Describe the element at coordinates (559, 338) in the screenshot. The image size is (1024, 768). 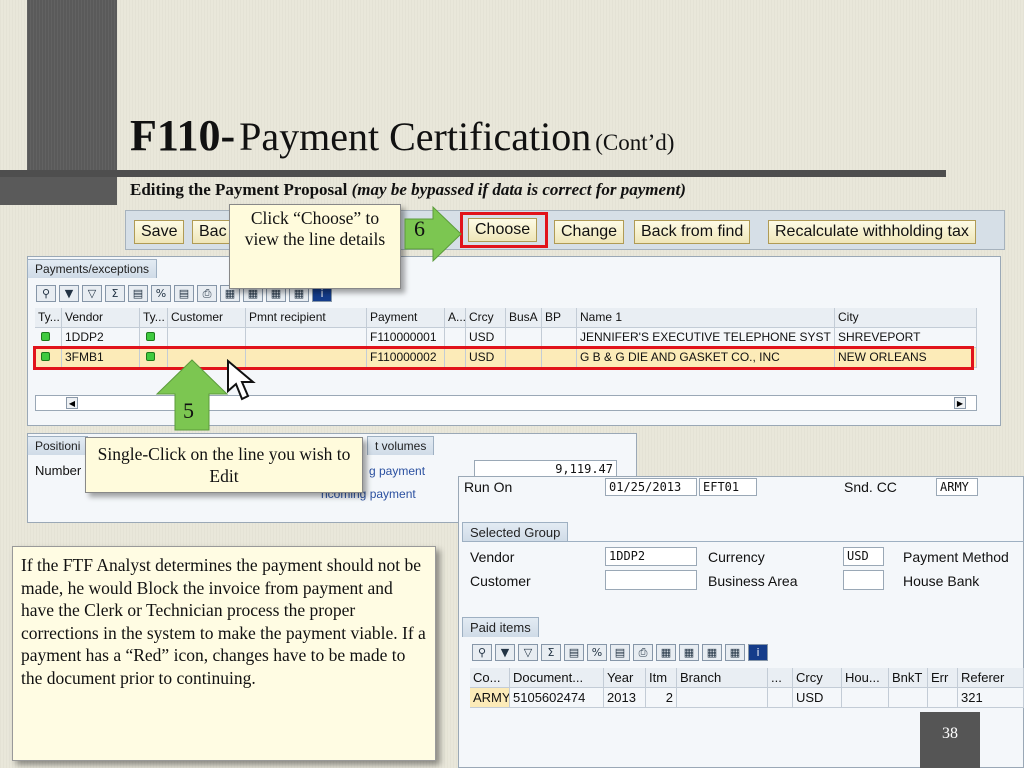
I see `bp-cell` at that location.